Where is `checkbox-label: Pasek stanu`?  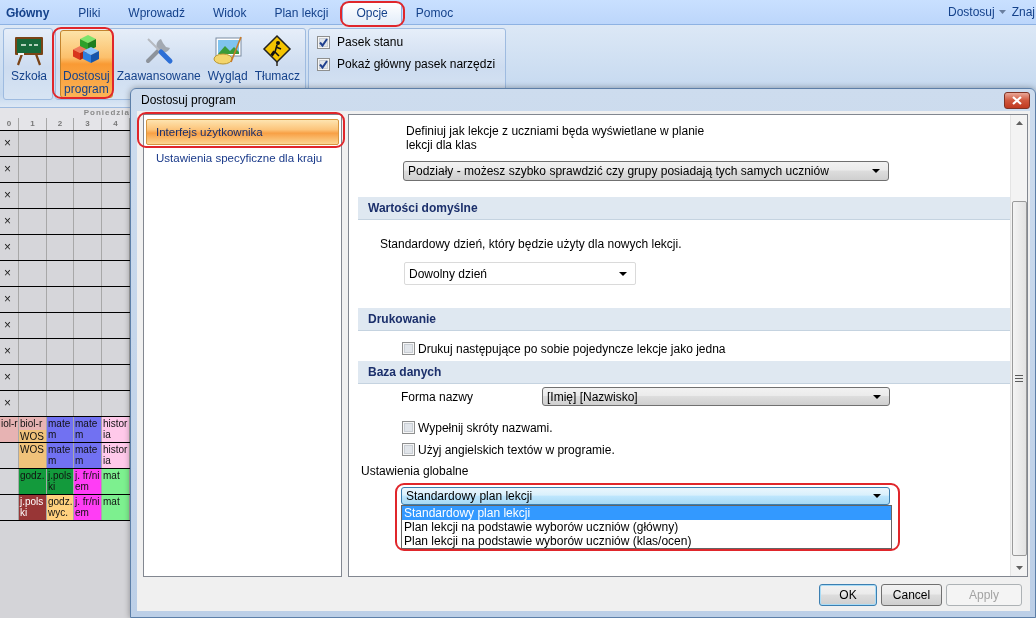
checkbox-label: Pasek stanu is located at coordinates (370, 42).